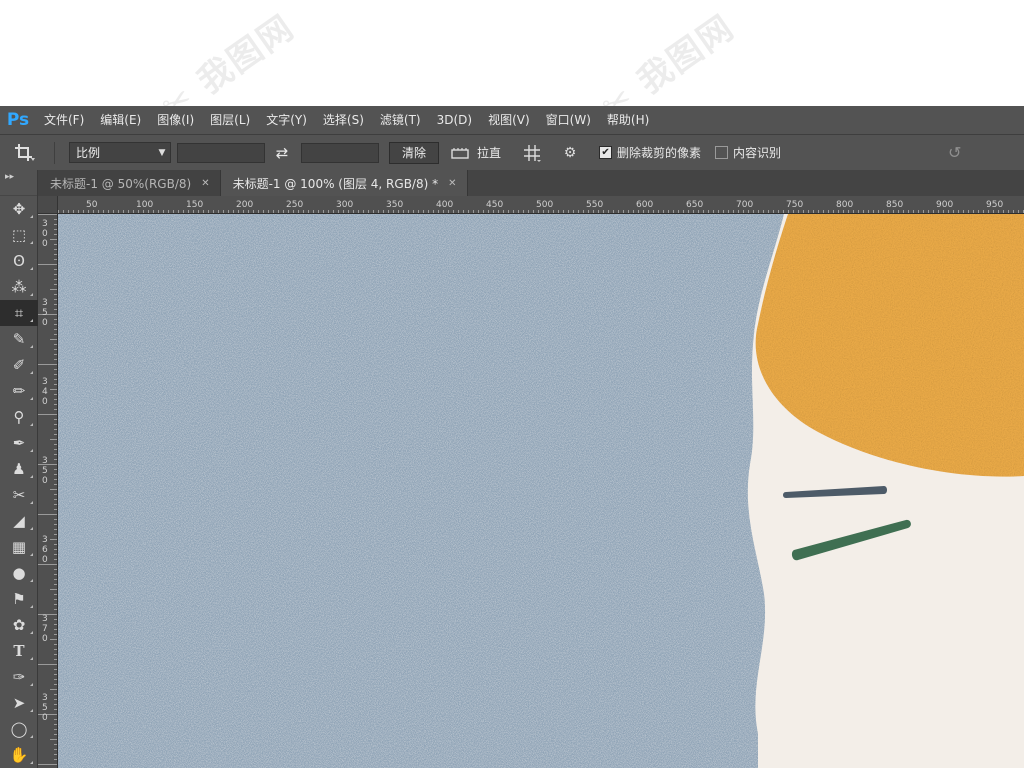 The image size is (1024, 768). I want to click on ruler-label: 6, so click(45, 550).